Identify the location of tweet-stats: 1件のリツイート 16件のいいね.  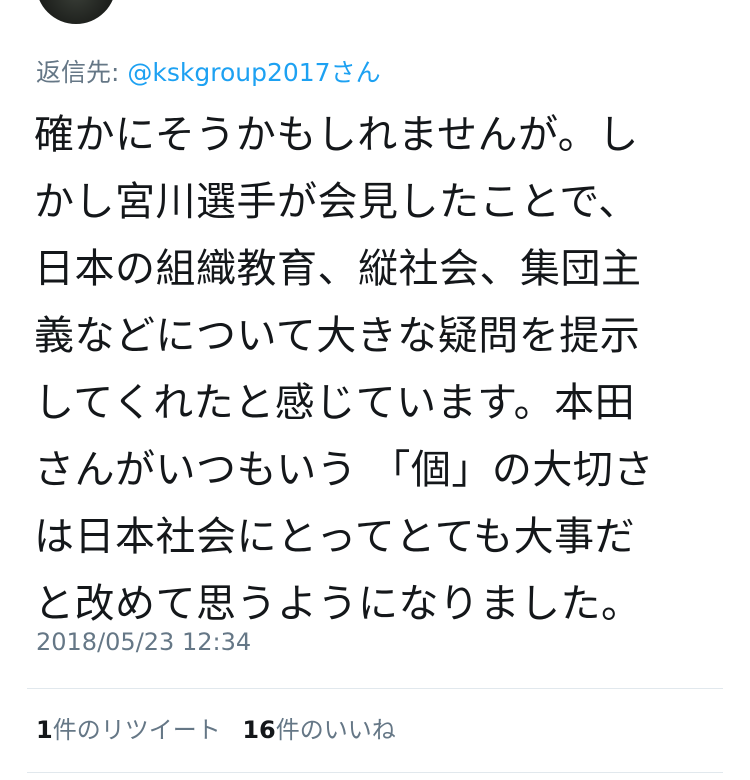
(223, 730).